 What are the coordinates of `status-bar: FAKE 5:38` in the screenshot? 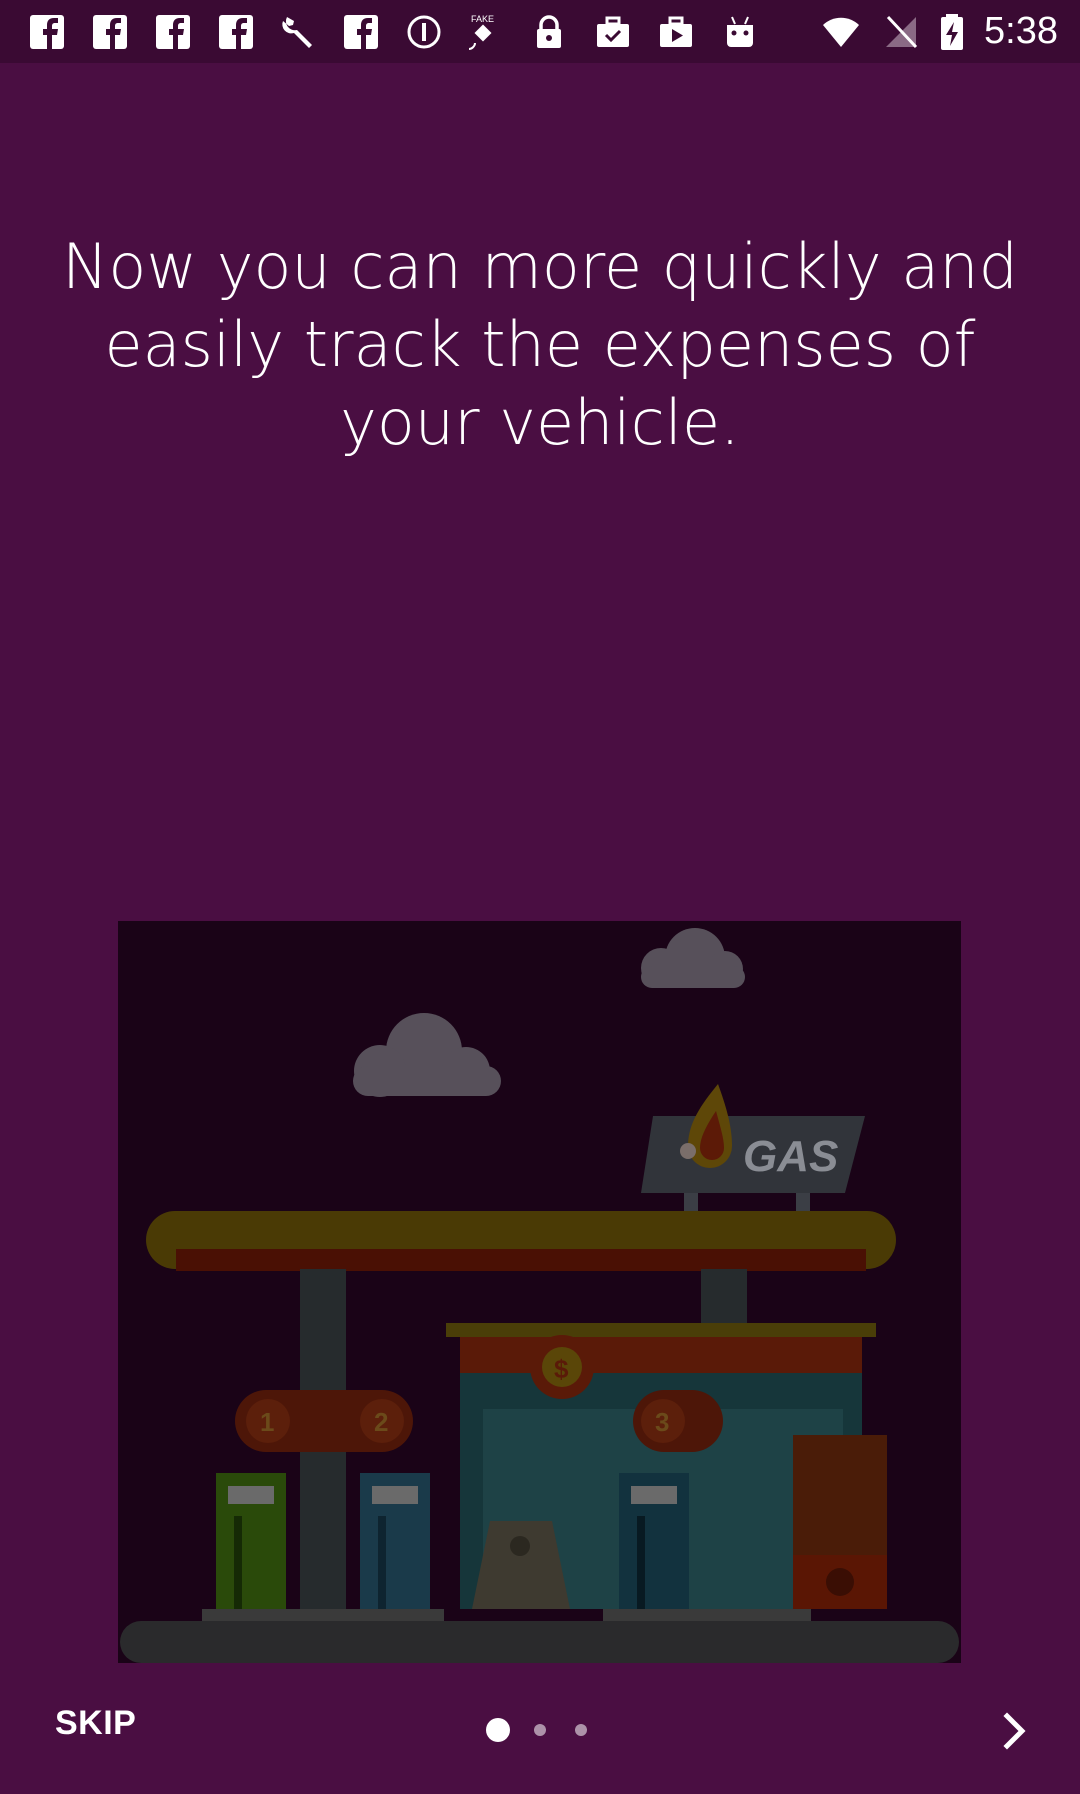 It's located at (540, 31).